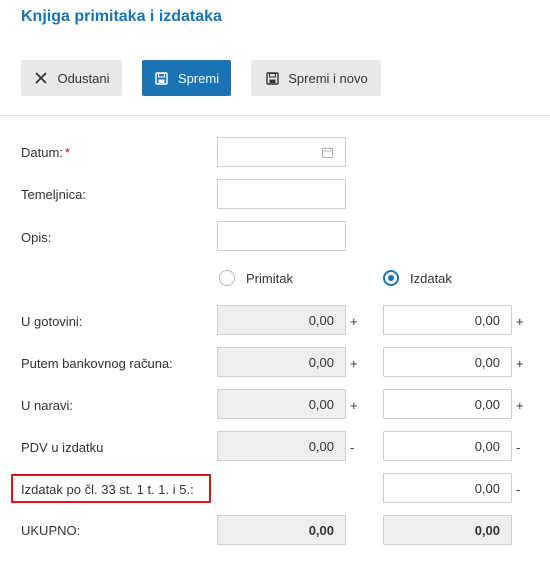 Image resolution: width=550 pixels, height=572 pixels. What do you see at coordinates (447, 488) in the screenshot?
I see `article-33-expense-field: 0,00` at bounding box center [447, 488].